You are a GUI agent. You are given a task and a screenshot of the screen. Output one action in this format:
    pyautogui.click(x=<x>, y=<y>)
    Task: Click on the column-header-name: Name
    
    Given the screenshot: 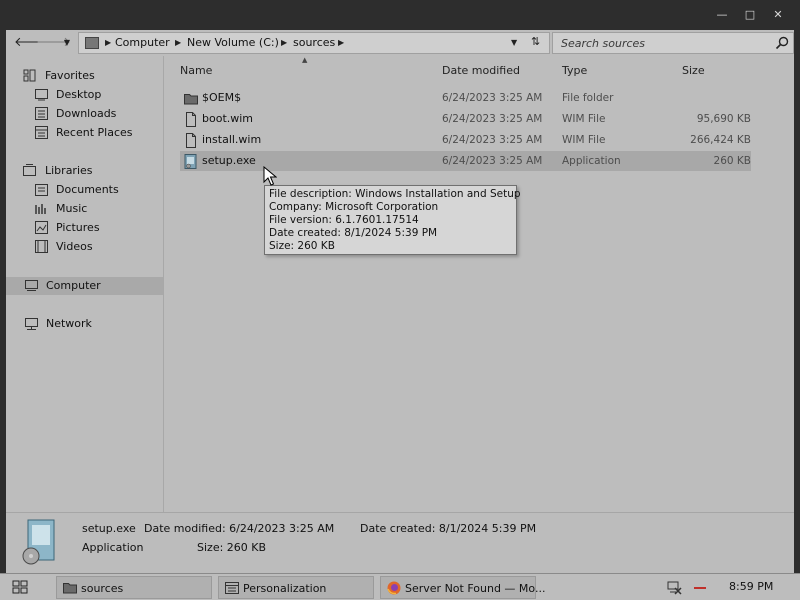 What is the action you would take?
    pyautogui.click(x=196, y=70)
    